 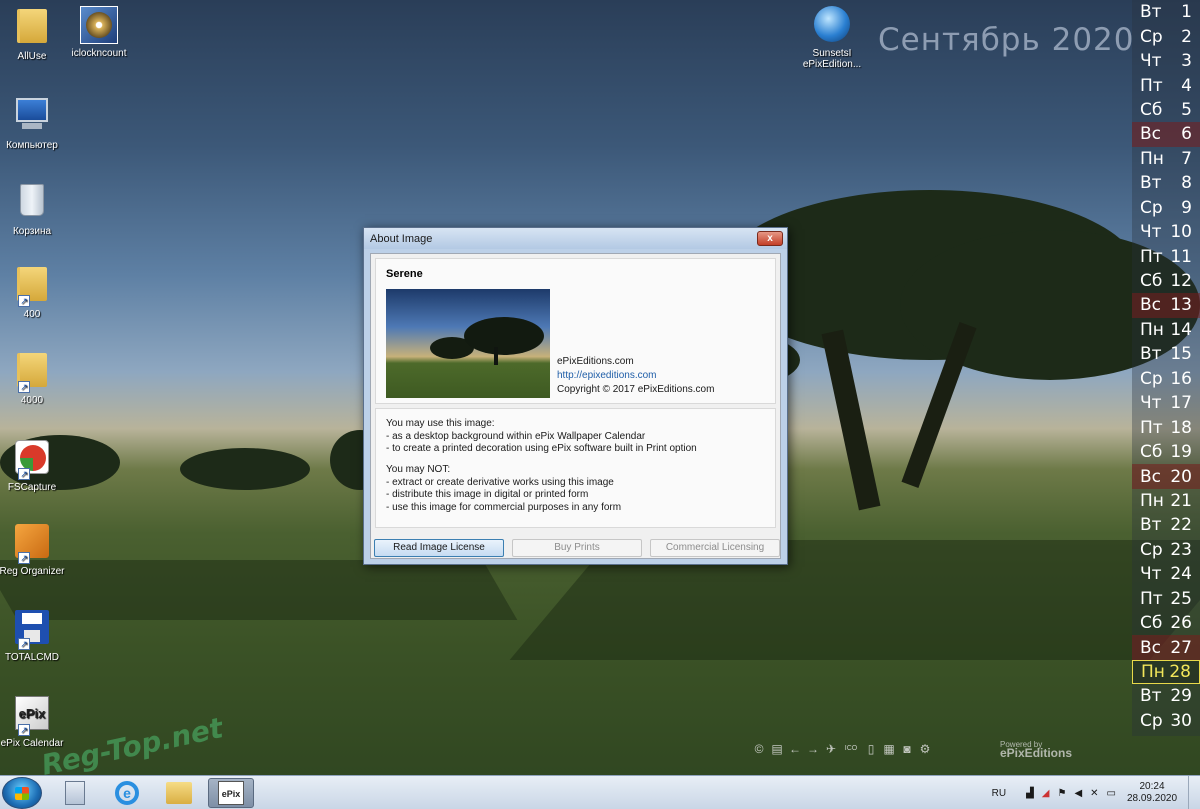 I want to click on back-icon: ←, so click(x=795, y=749).